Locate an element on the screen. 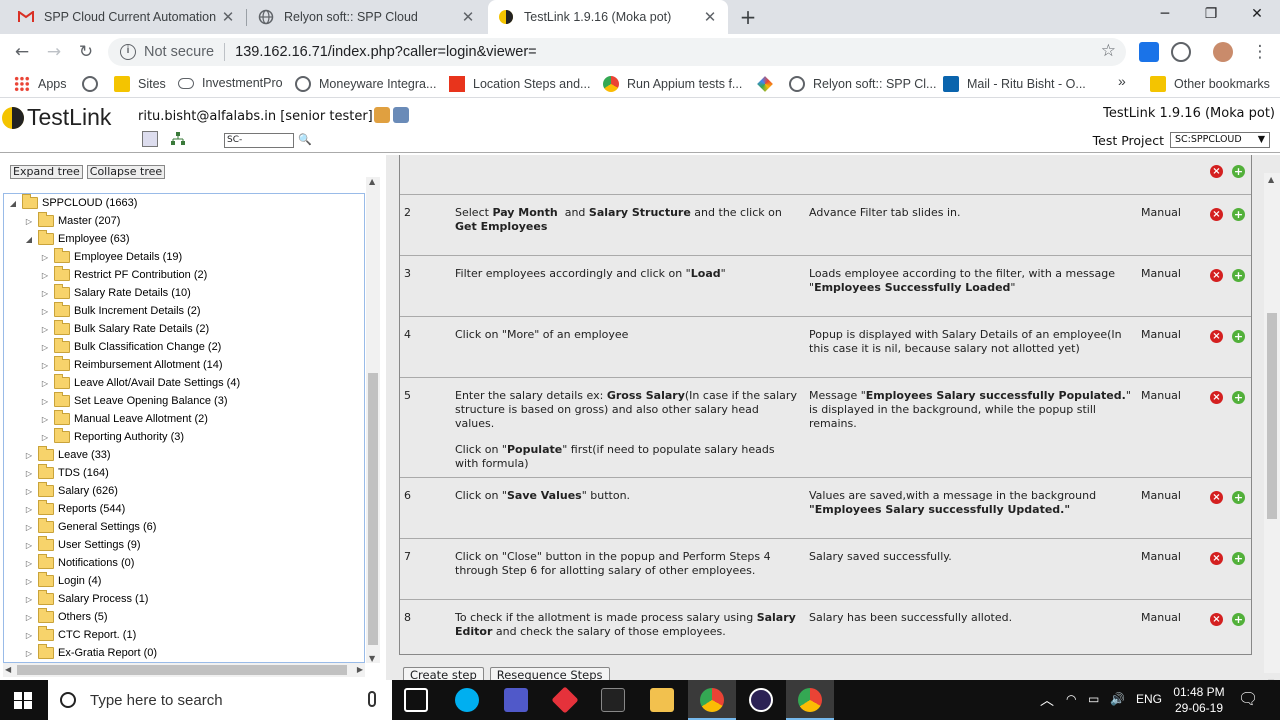  profile-avatar is located at coordinates (1223, 52).